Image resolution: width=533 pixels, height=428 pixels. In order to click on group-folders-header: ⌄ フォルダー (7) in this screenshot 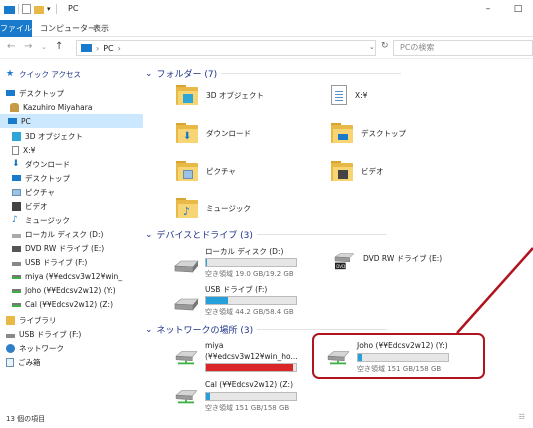, I will do `click(273, 73)`.